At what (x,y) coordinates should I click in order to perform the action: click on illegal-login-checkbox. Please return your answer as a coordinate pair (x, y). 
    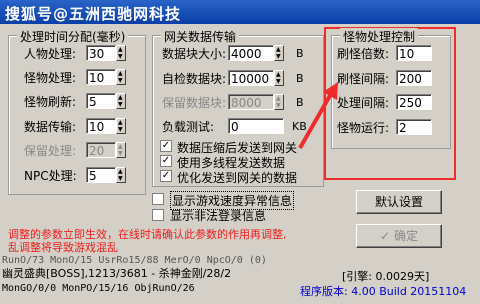
    Looking at the image, I should click on (158, 215).